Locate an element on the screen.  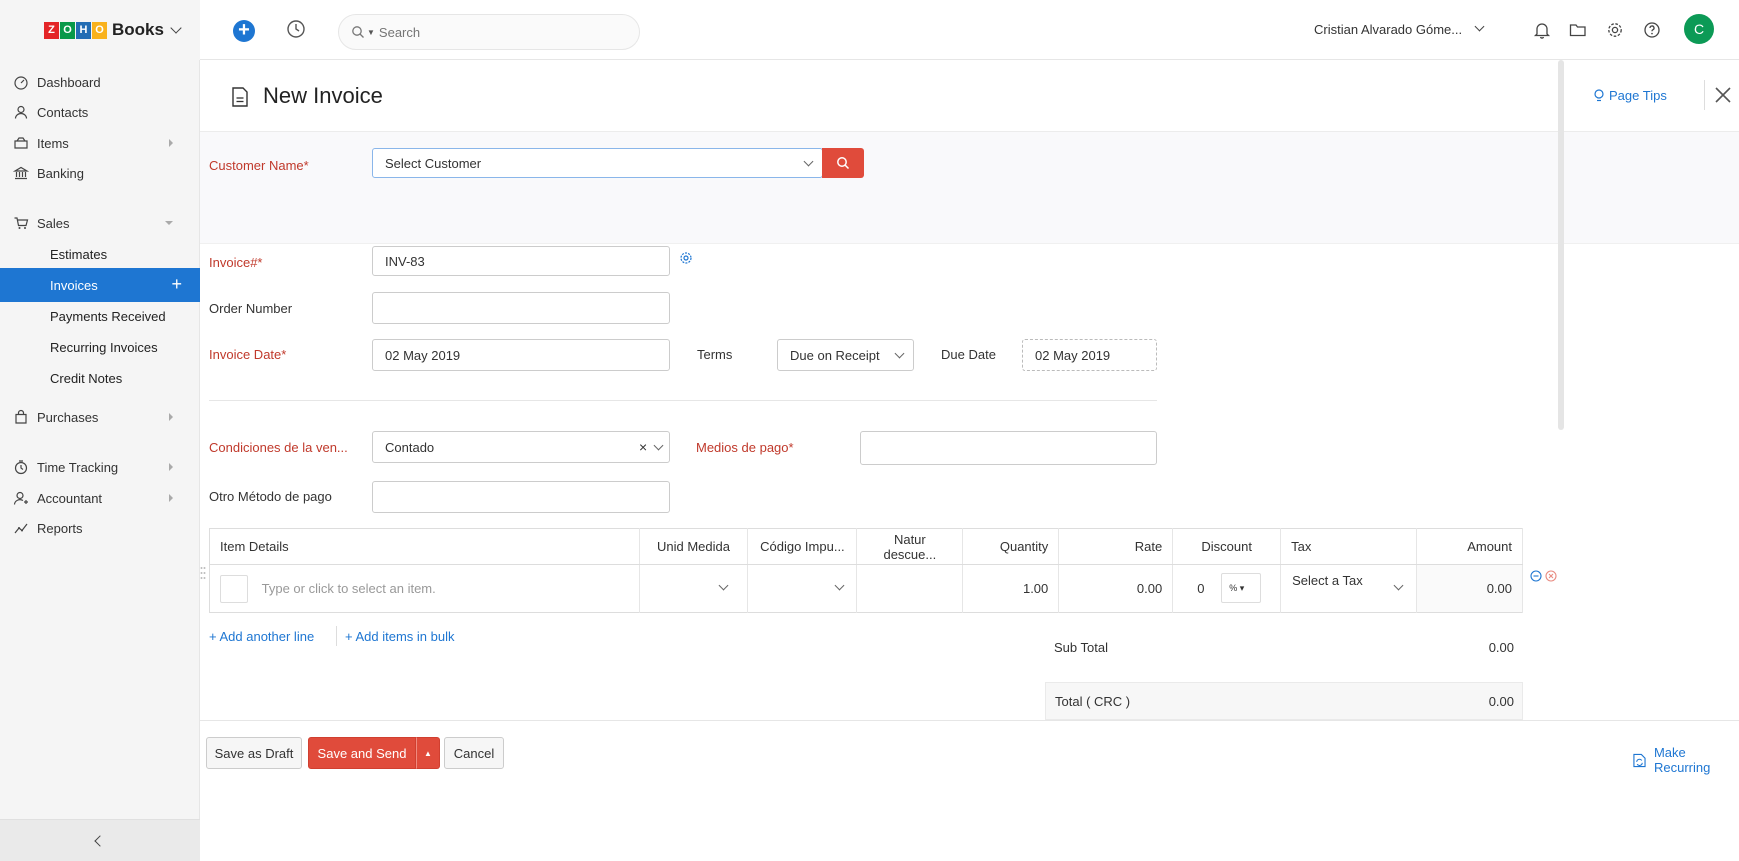
collapse-sidebar-button is located at coordinates (100, 840).